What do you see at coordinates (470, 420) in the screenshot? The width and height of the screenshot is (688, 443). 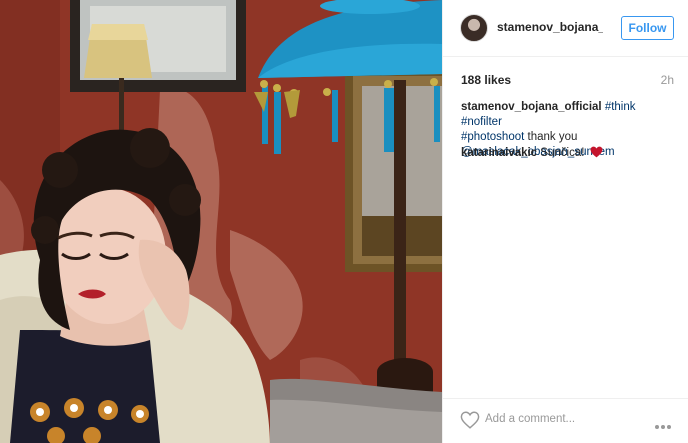 I see `heart-outline-icon` at bounding box center [470, 420].